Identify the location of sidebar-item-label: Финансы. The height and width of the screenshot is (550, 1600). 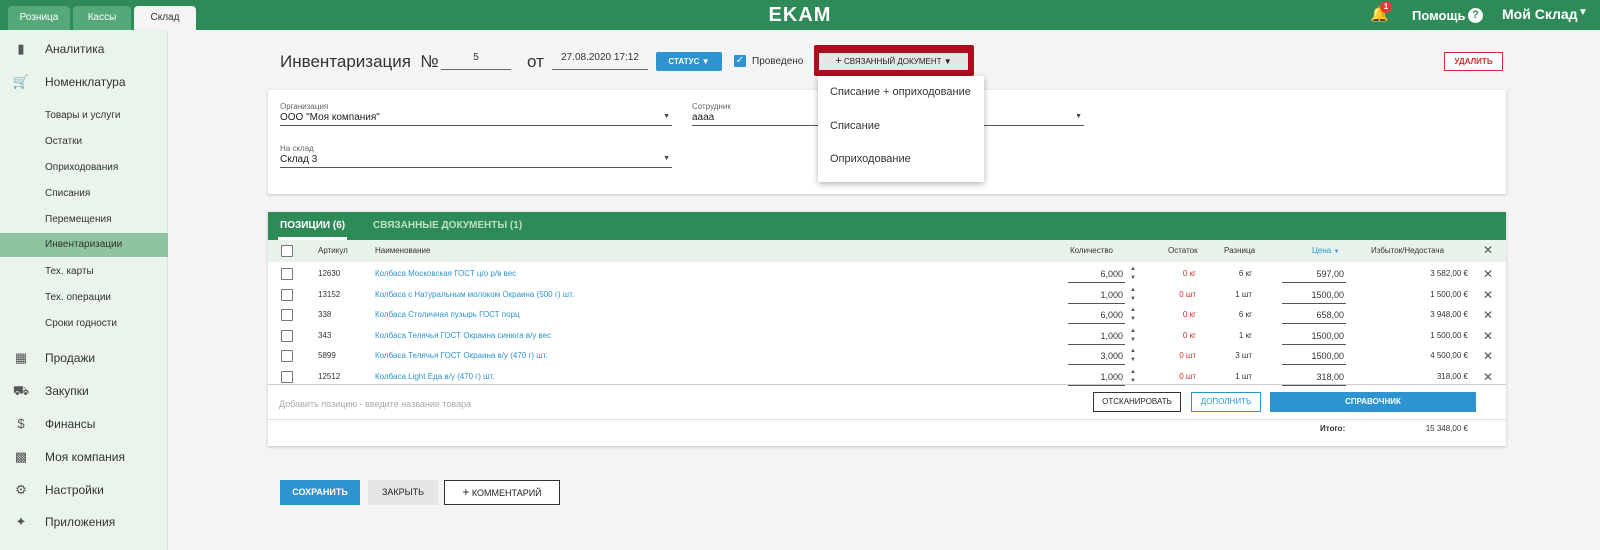
(70, 424).